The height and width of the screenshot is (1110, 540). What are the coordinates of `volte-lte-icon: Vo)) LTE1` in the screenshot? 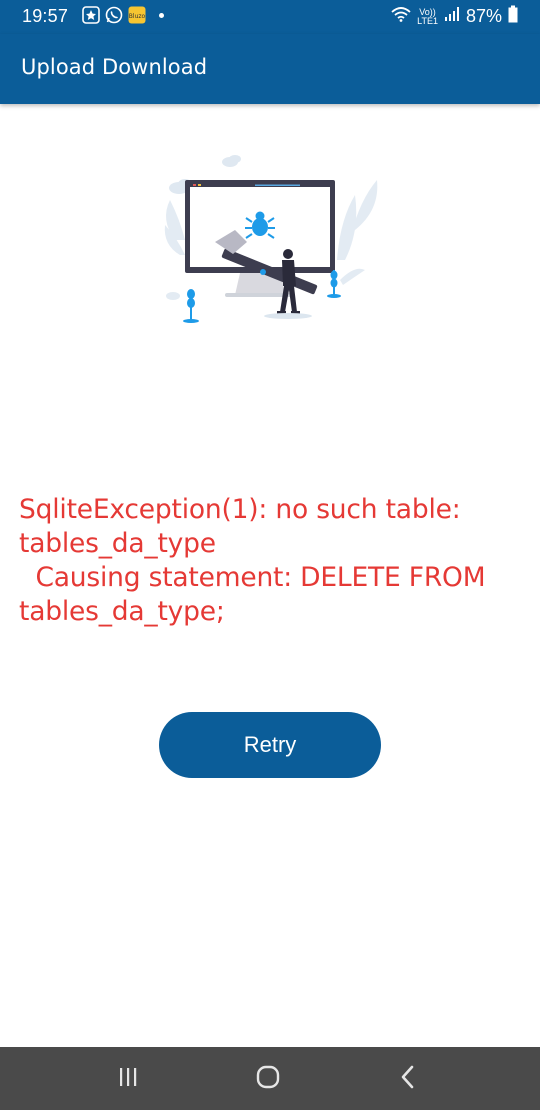 It's located at (427, 16).